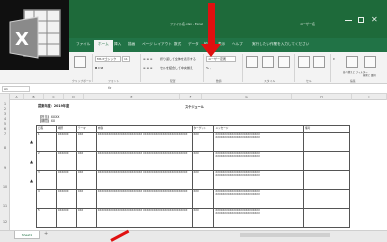  I want to click on number-format-value: ユーザー定義, so click(217, 59).